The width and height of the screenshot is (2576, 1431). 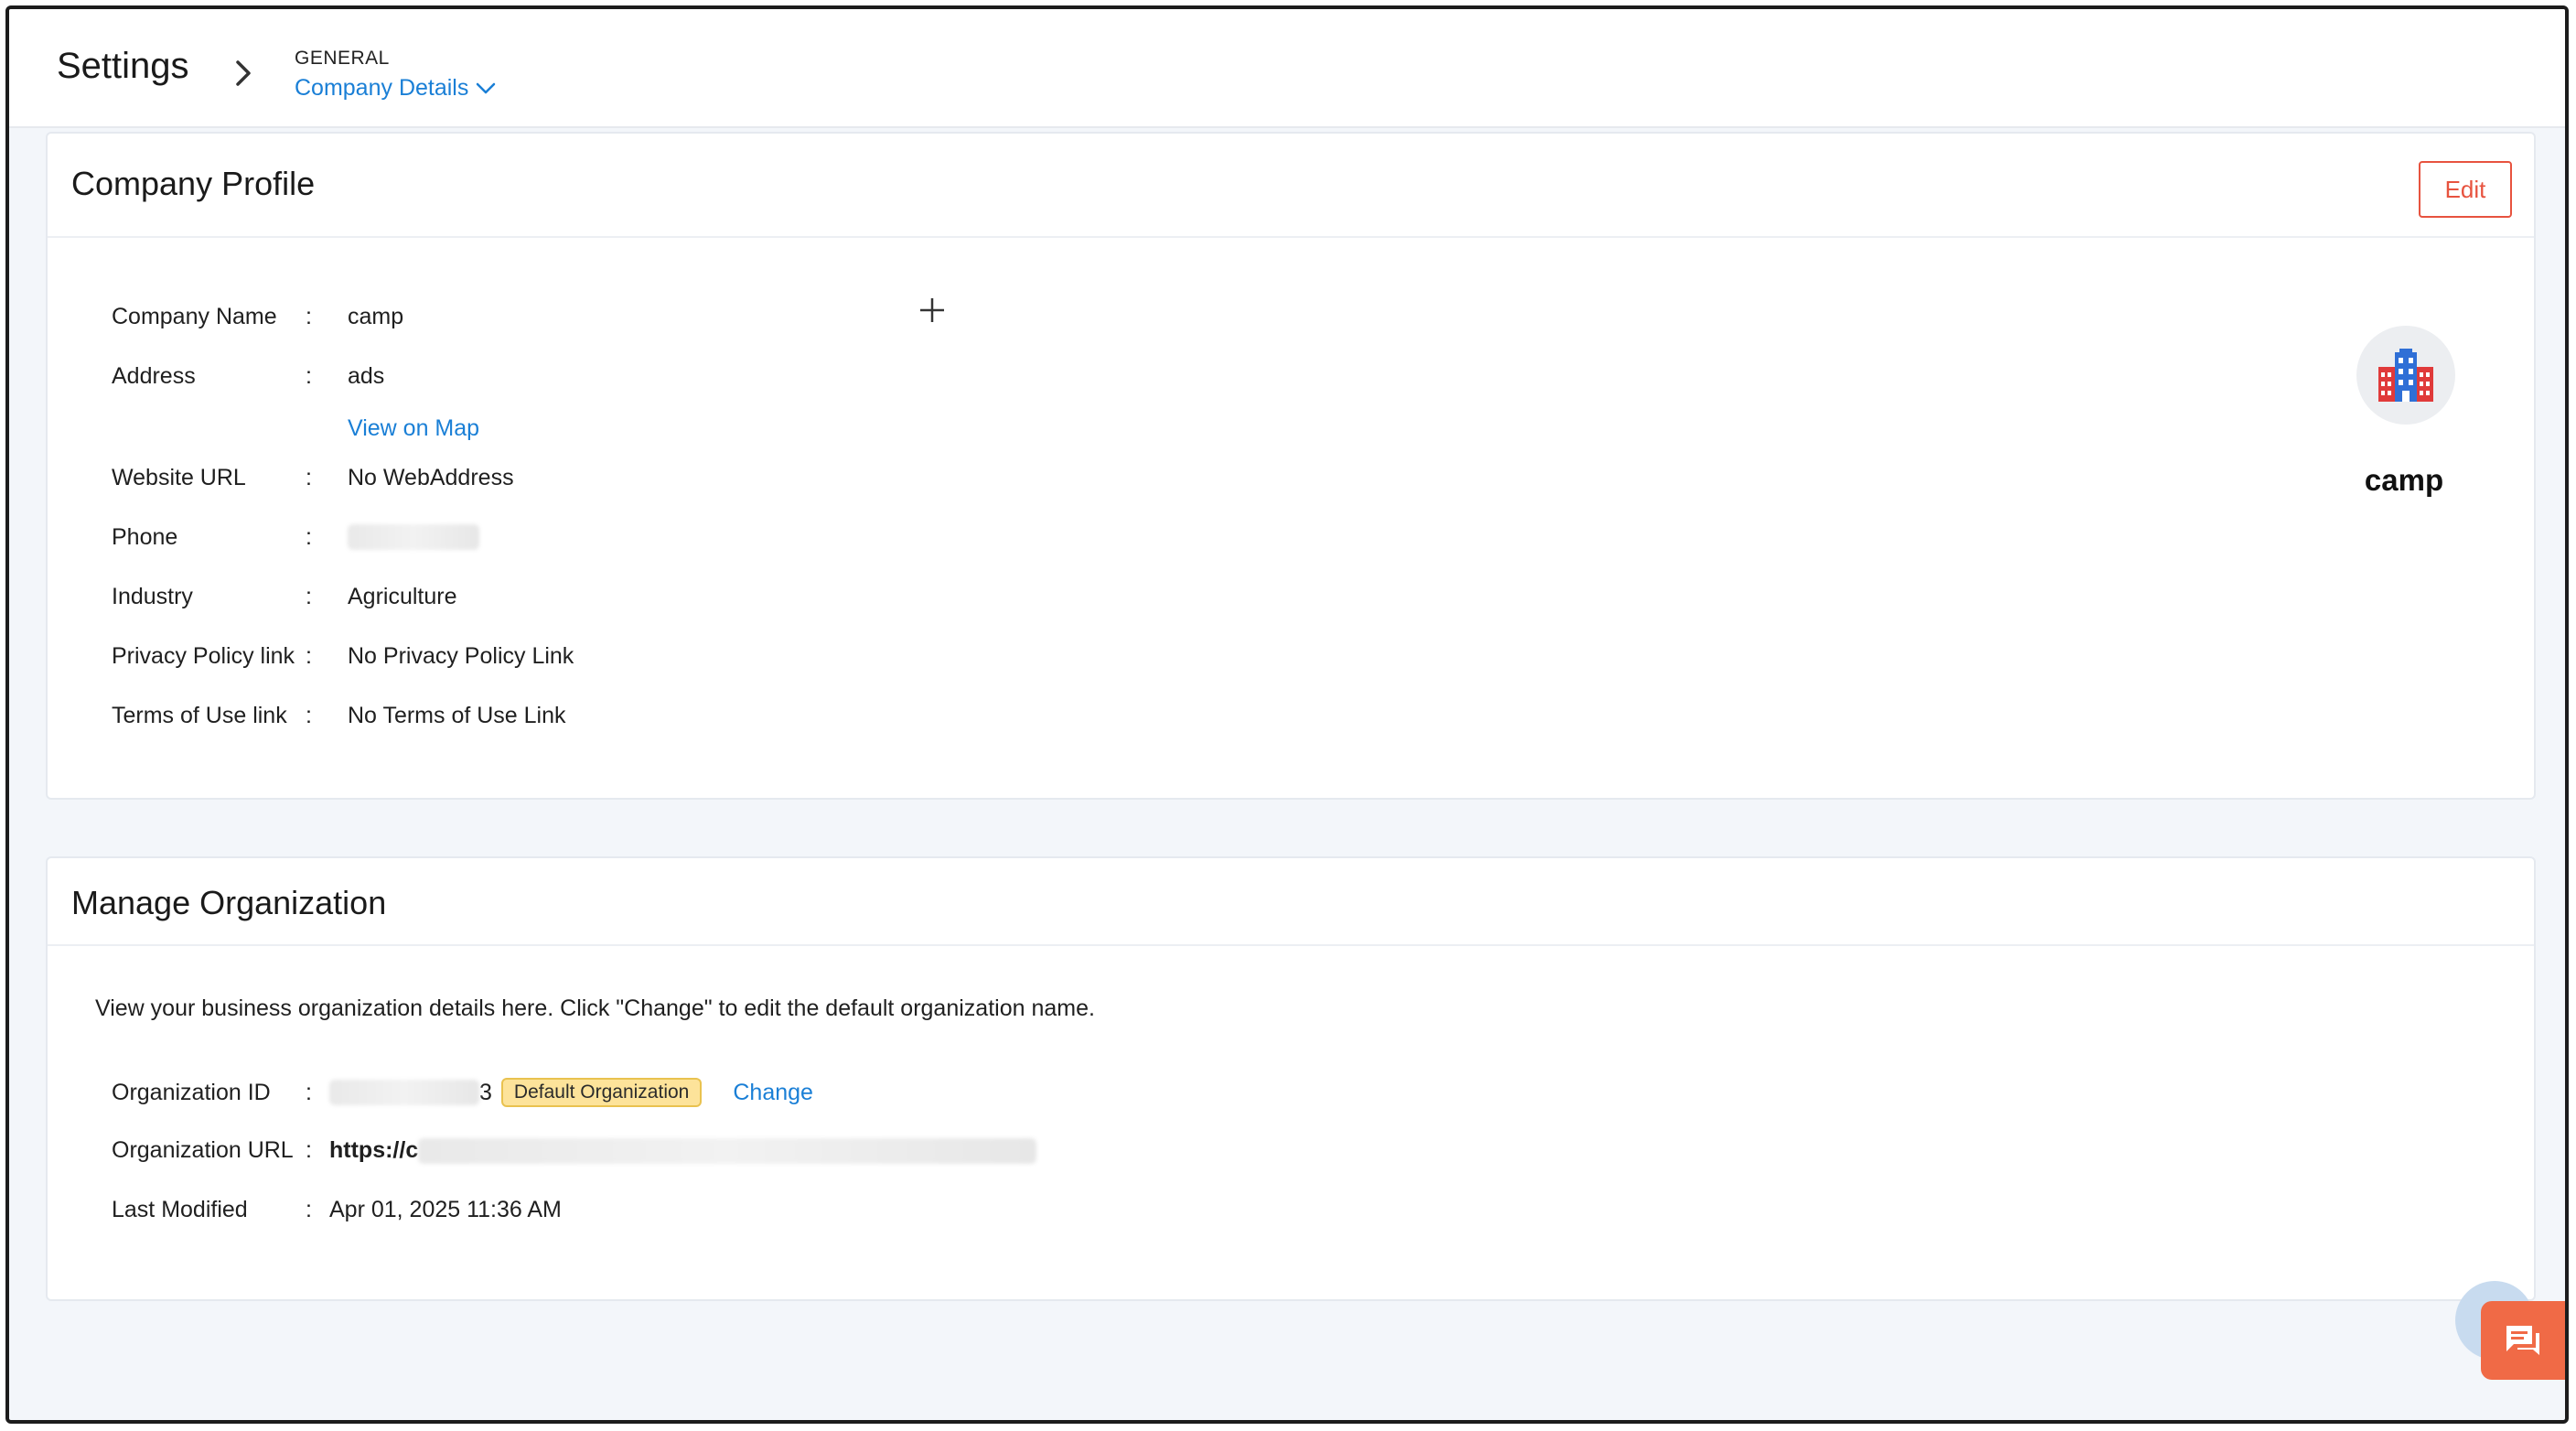 I want to click on chat-button, so click(x=2523, y=1340).